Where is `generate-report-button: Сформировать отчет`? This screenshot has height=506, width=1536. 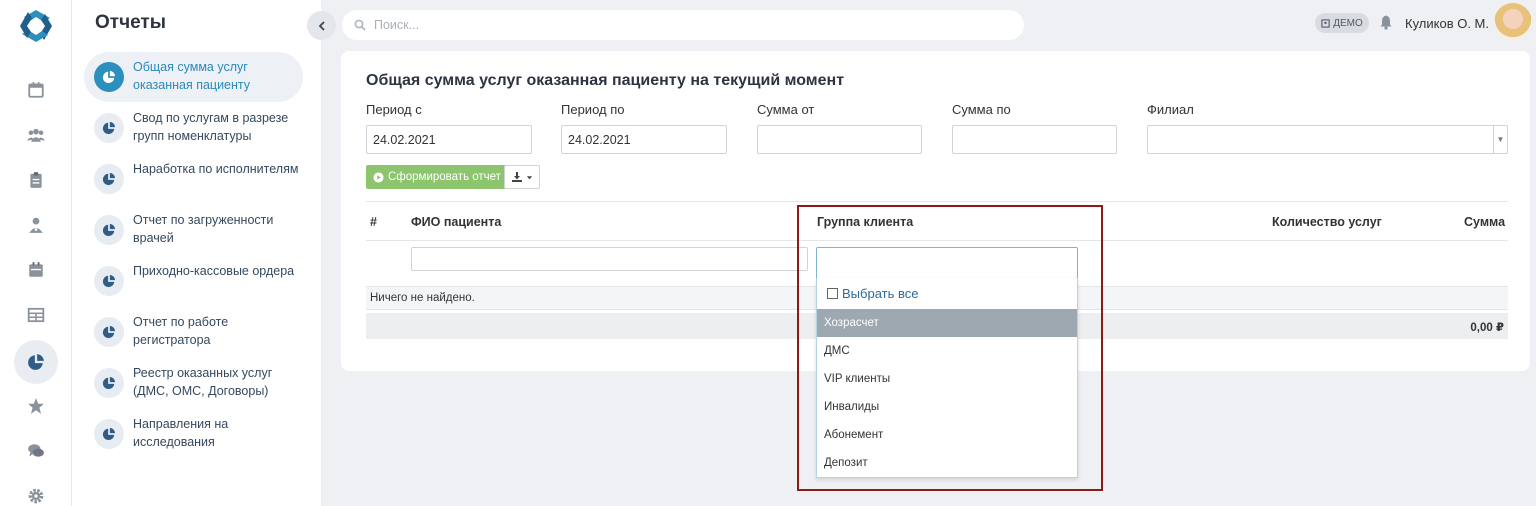 generate-report-button: Сформировать отчет is located at coordinates (437, 177).